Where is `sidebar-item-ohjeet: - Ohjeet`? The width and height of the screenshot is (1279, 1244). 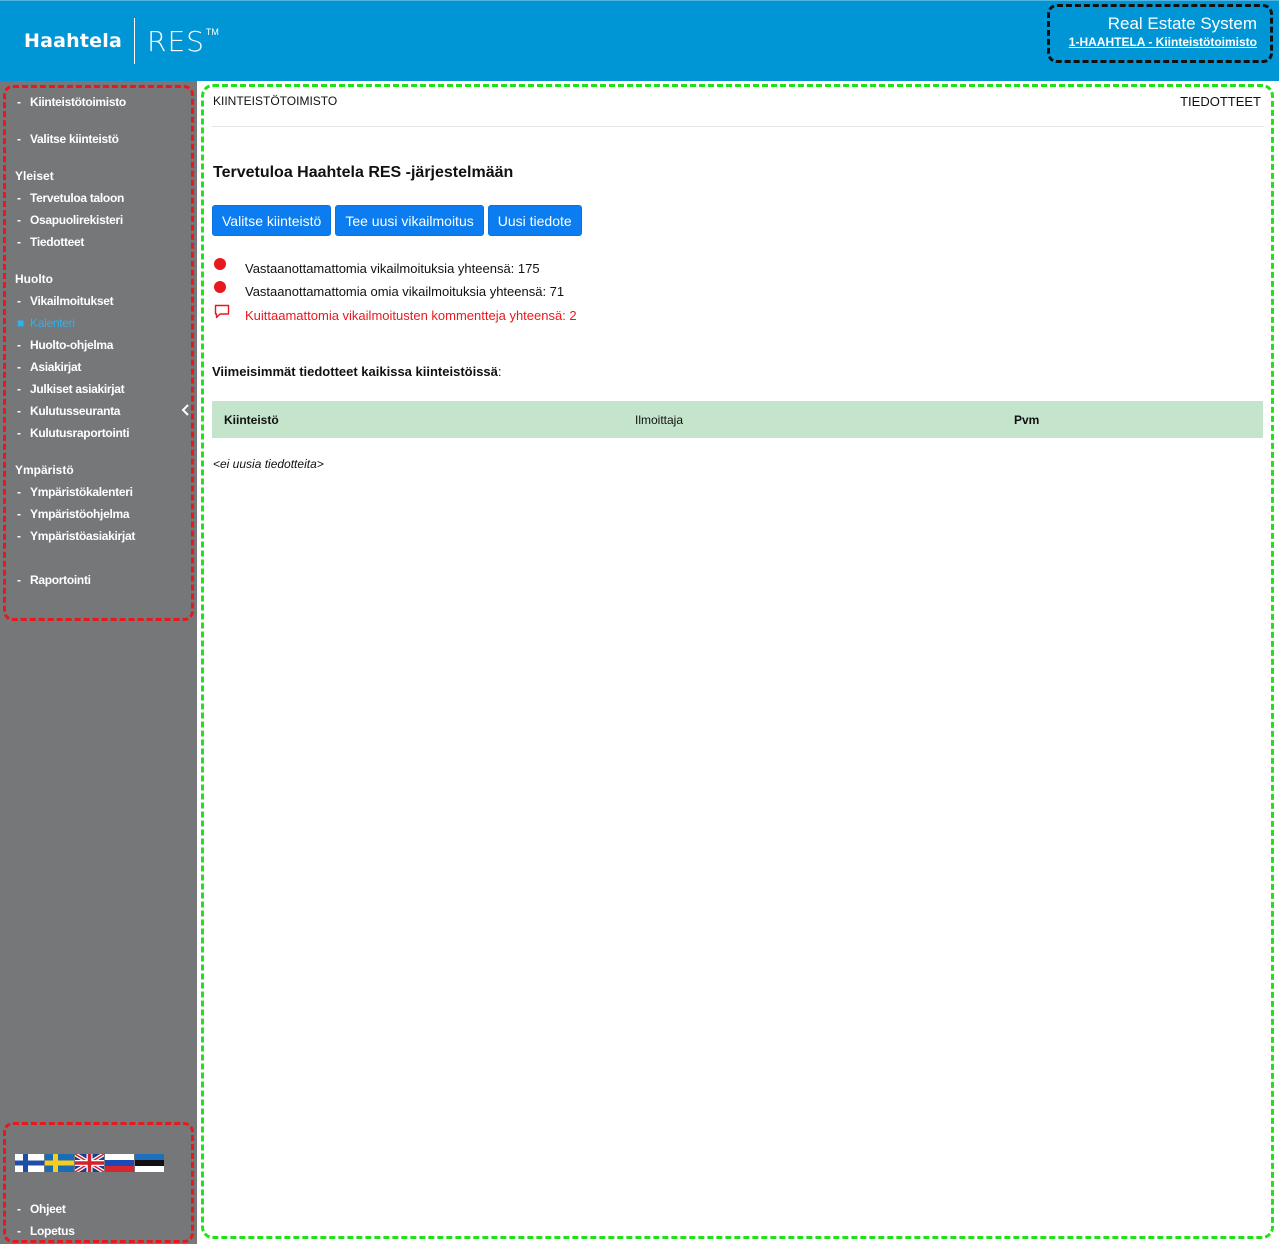
sidebar-item-ohjeet: - Ohjeet is located at coordinates (41, 1209).